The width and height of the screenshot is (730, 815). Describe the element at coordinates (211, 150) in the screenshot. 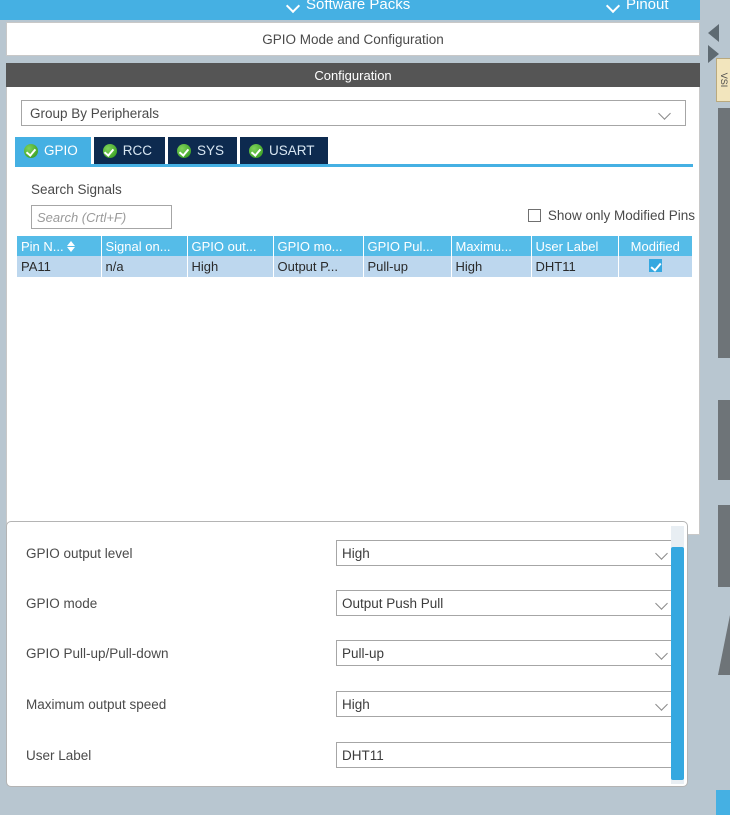

I see `tab-sys-label: SYS` at that location.